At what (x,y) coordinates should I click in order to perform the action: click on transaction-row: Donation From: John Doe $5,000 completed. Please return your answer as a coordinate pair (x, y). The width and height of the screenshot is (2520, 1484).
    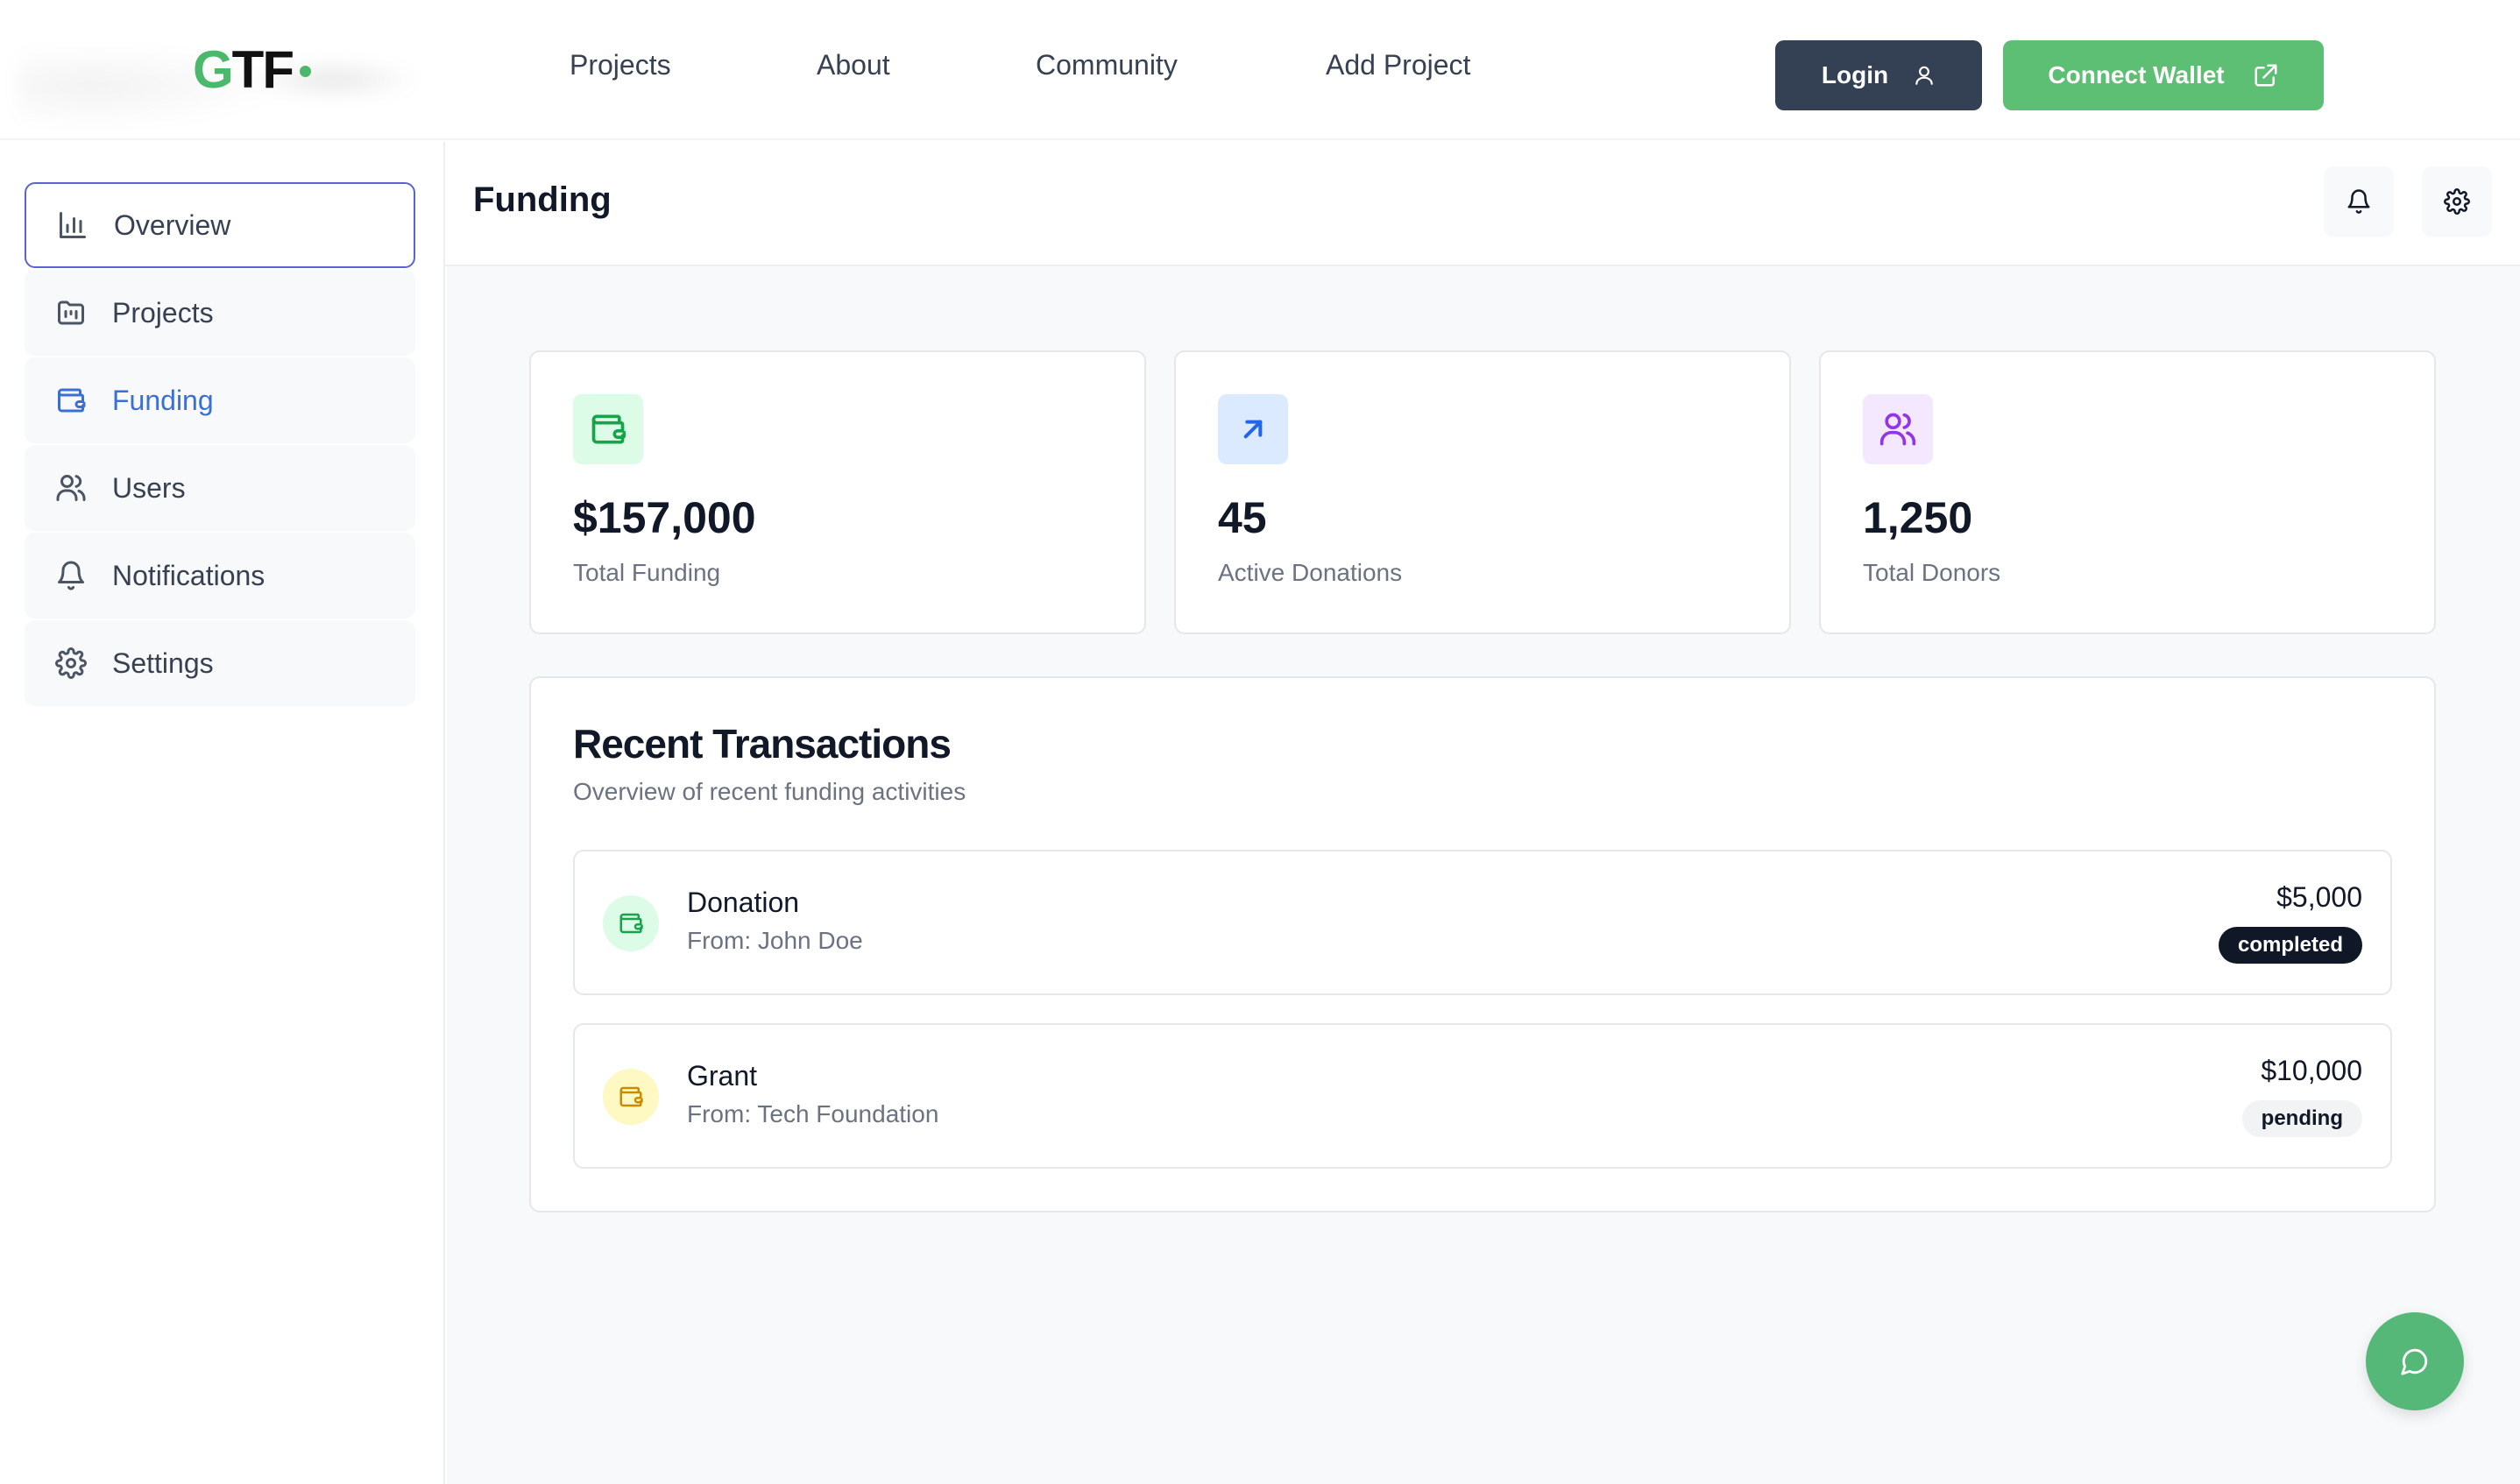
    Looking at the image, I should click on (1482, 922).